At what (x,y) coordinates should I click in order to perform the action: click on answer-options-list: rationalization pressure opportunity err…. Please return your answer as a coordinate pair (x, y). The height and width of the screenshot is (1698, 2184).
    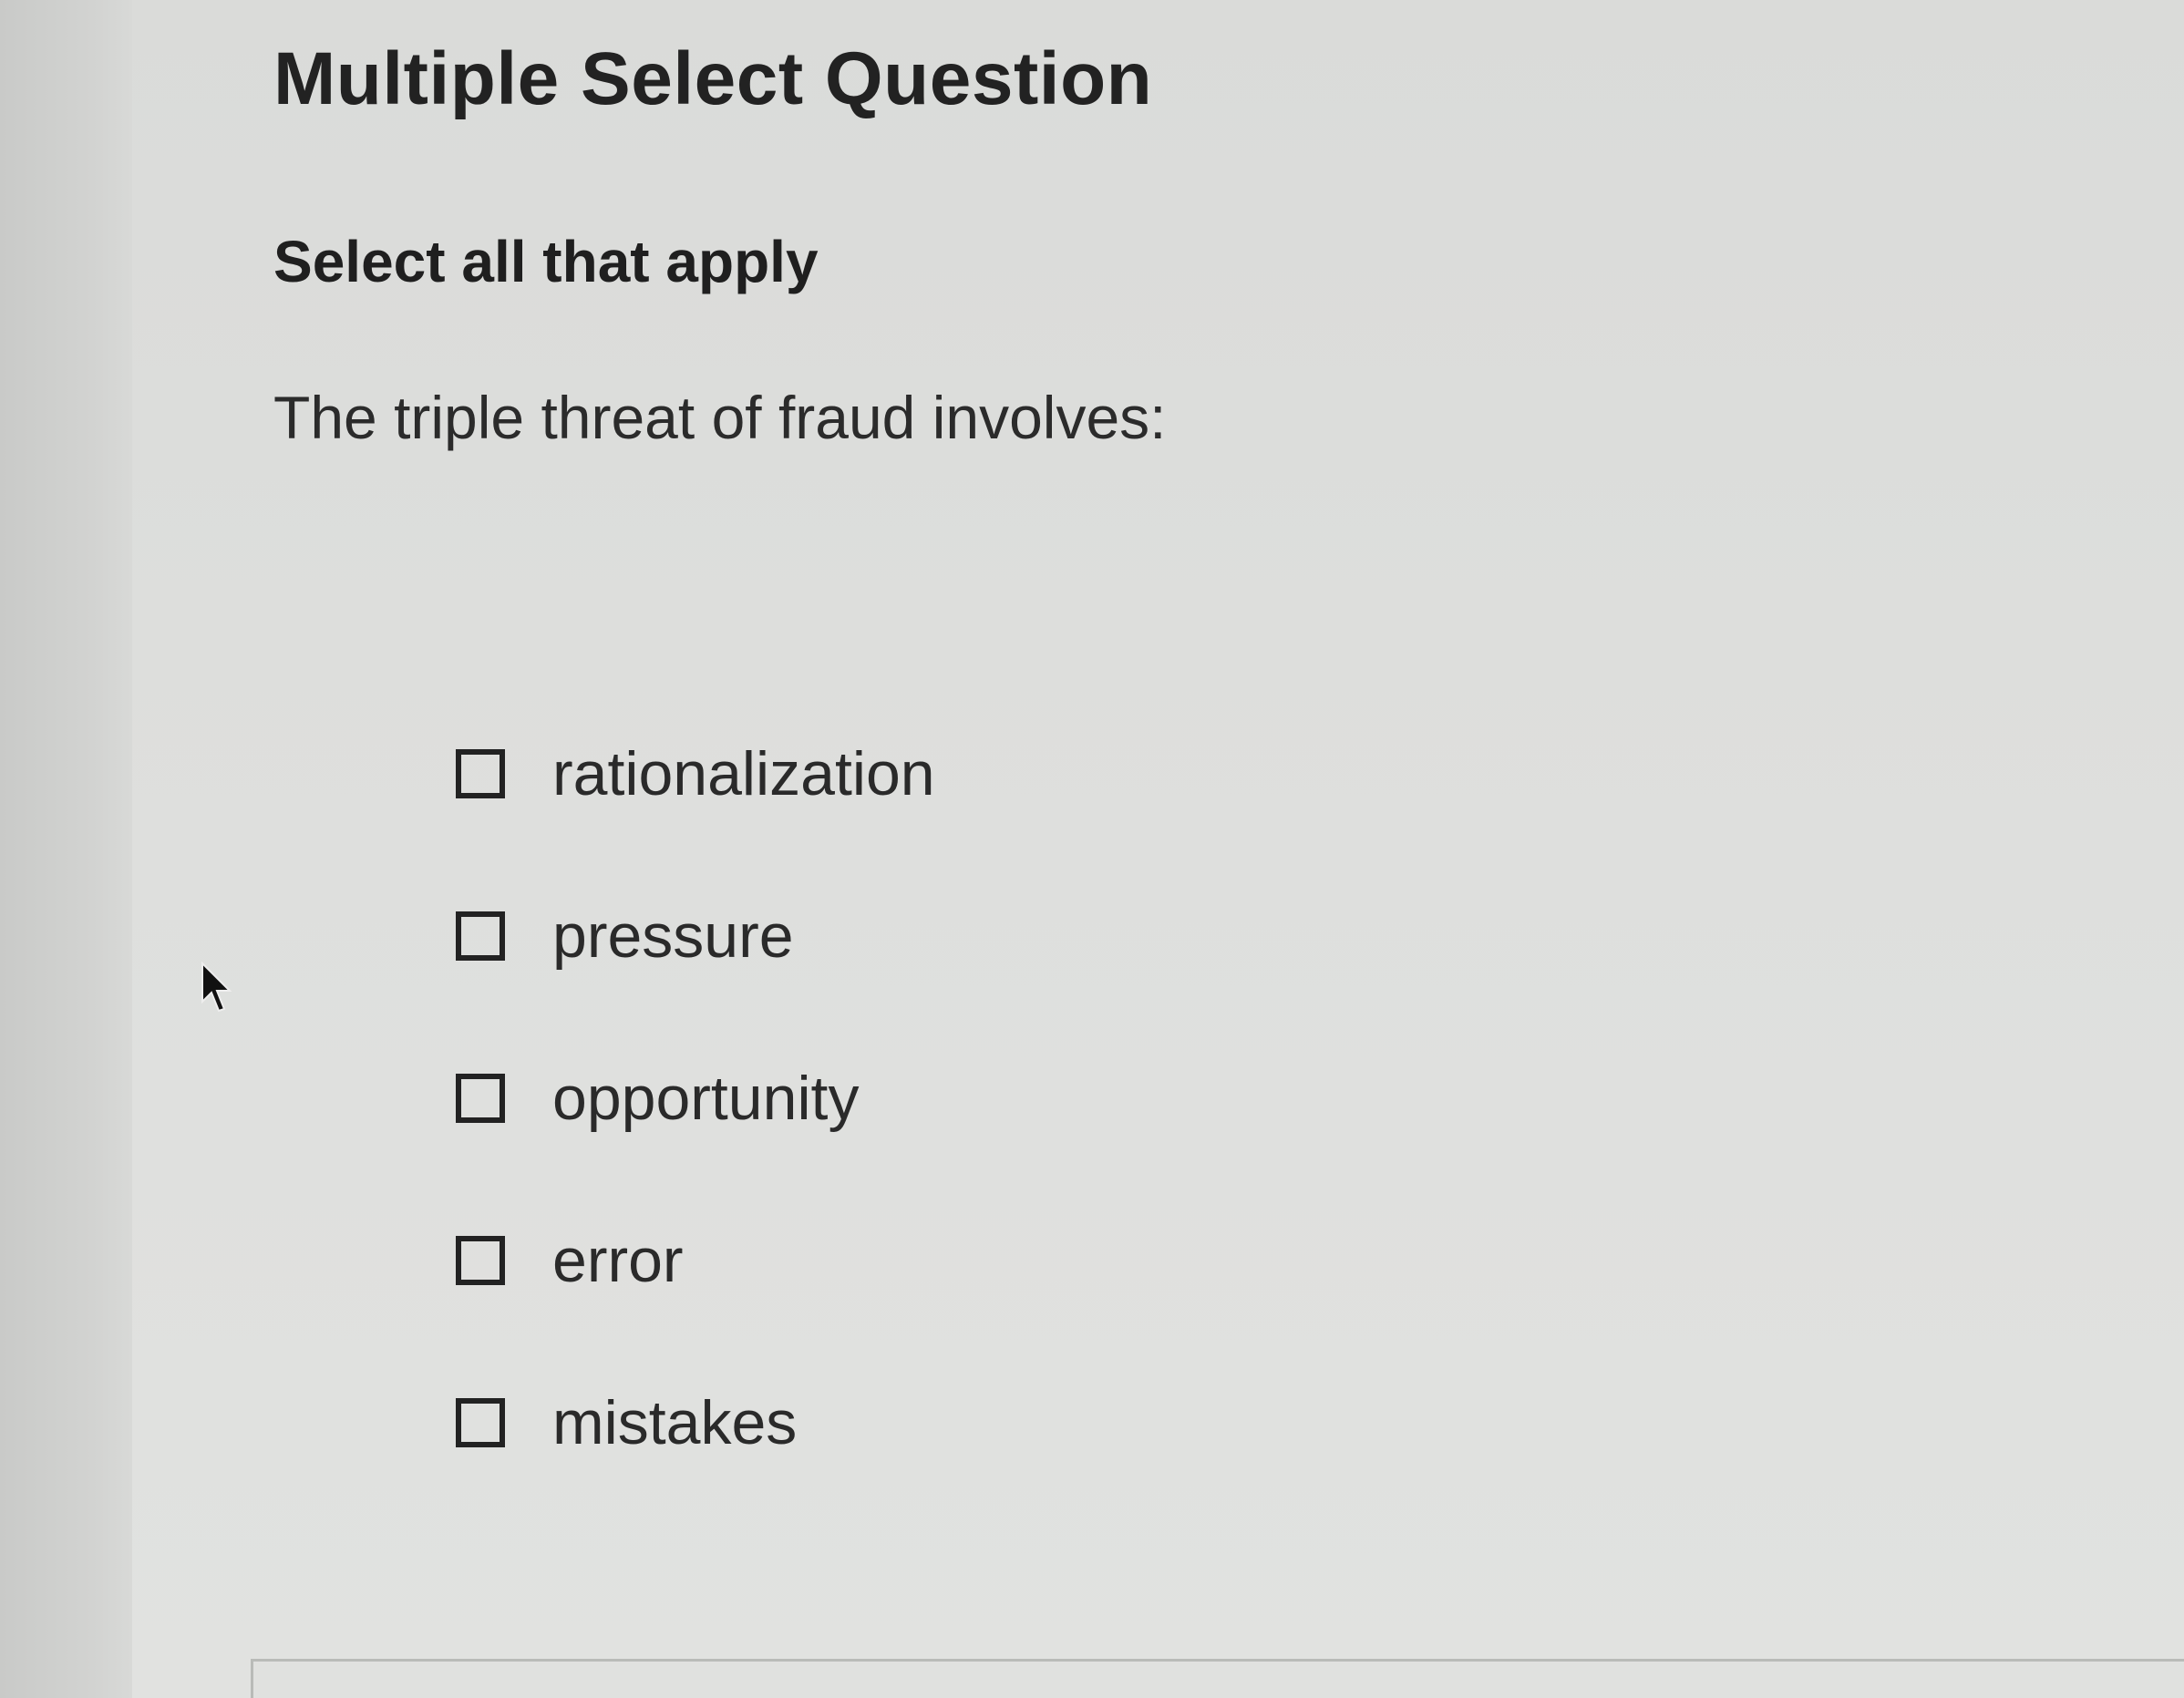
    Looking at the image, I should click on (696, 1098).